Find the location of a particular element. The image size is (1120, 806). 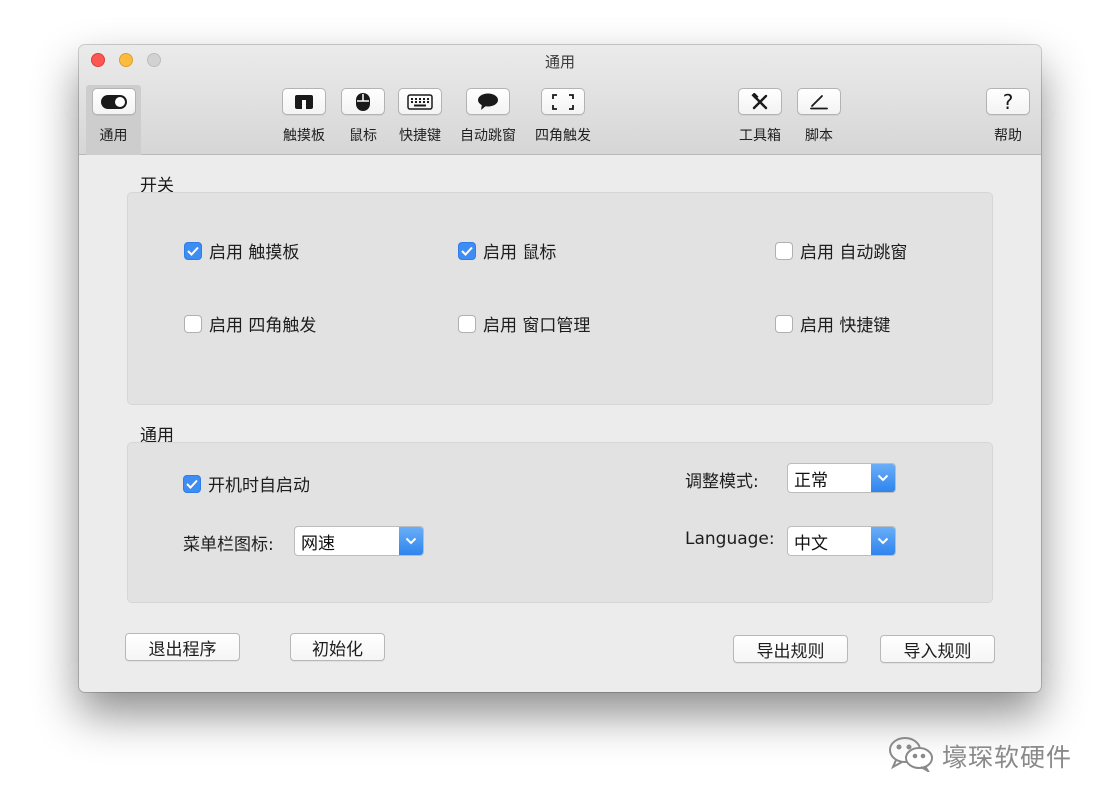

tab-general: 通用 is located at coordinates (113, 120).